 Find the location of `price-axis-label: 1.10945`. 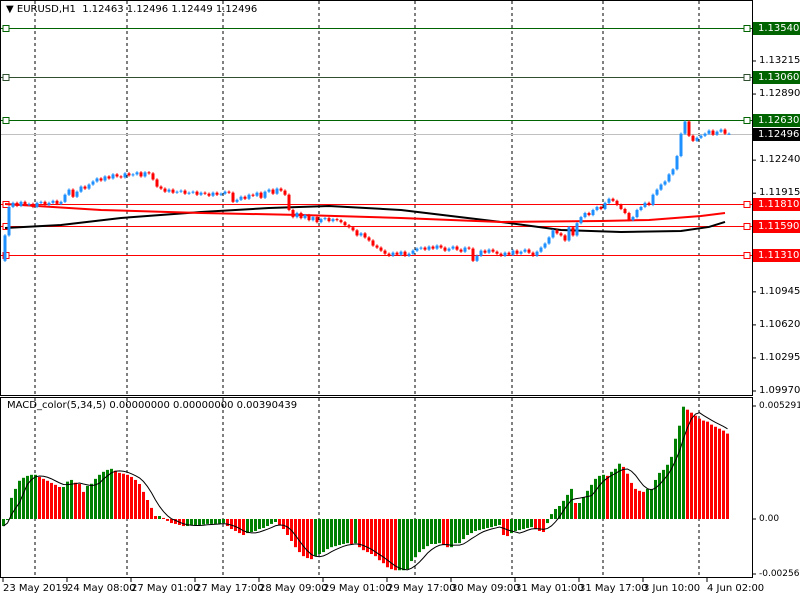

price-axis-label: 1.10945 is located at coordinates (779, 291).